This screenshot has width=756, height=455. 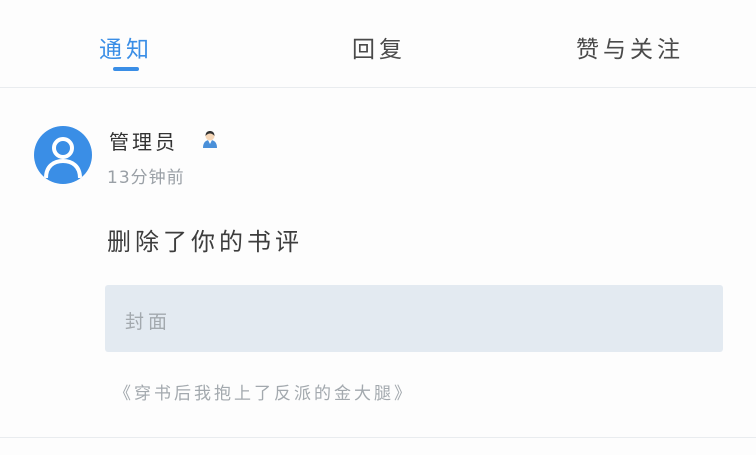 What do you see at coordinates (414, 318) in the screenshot?
I see `book-cover-placeholder: 封面` at bounding box center [414, 318].